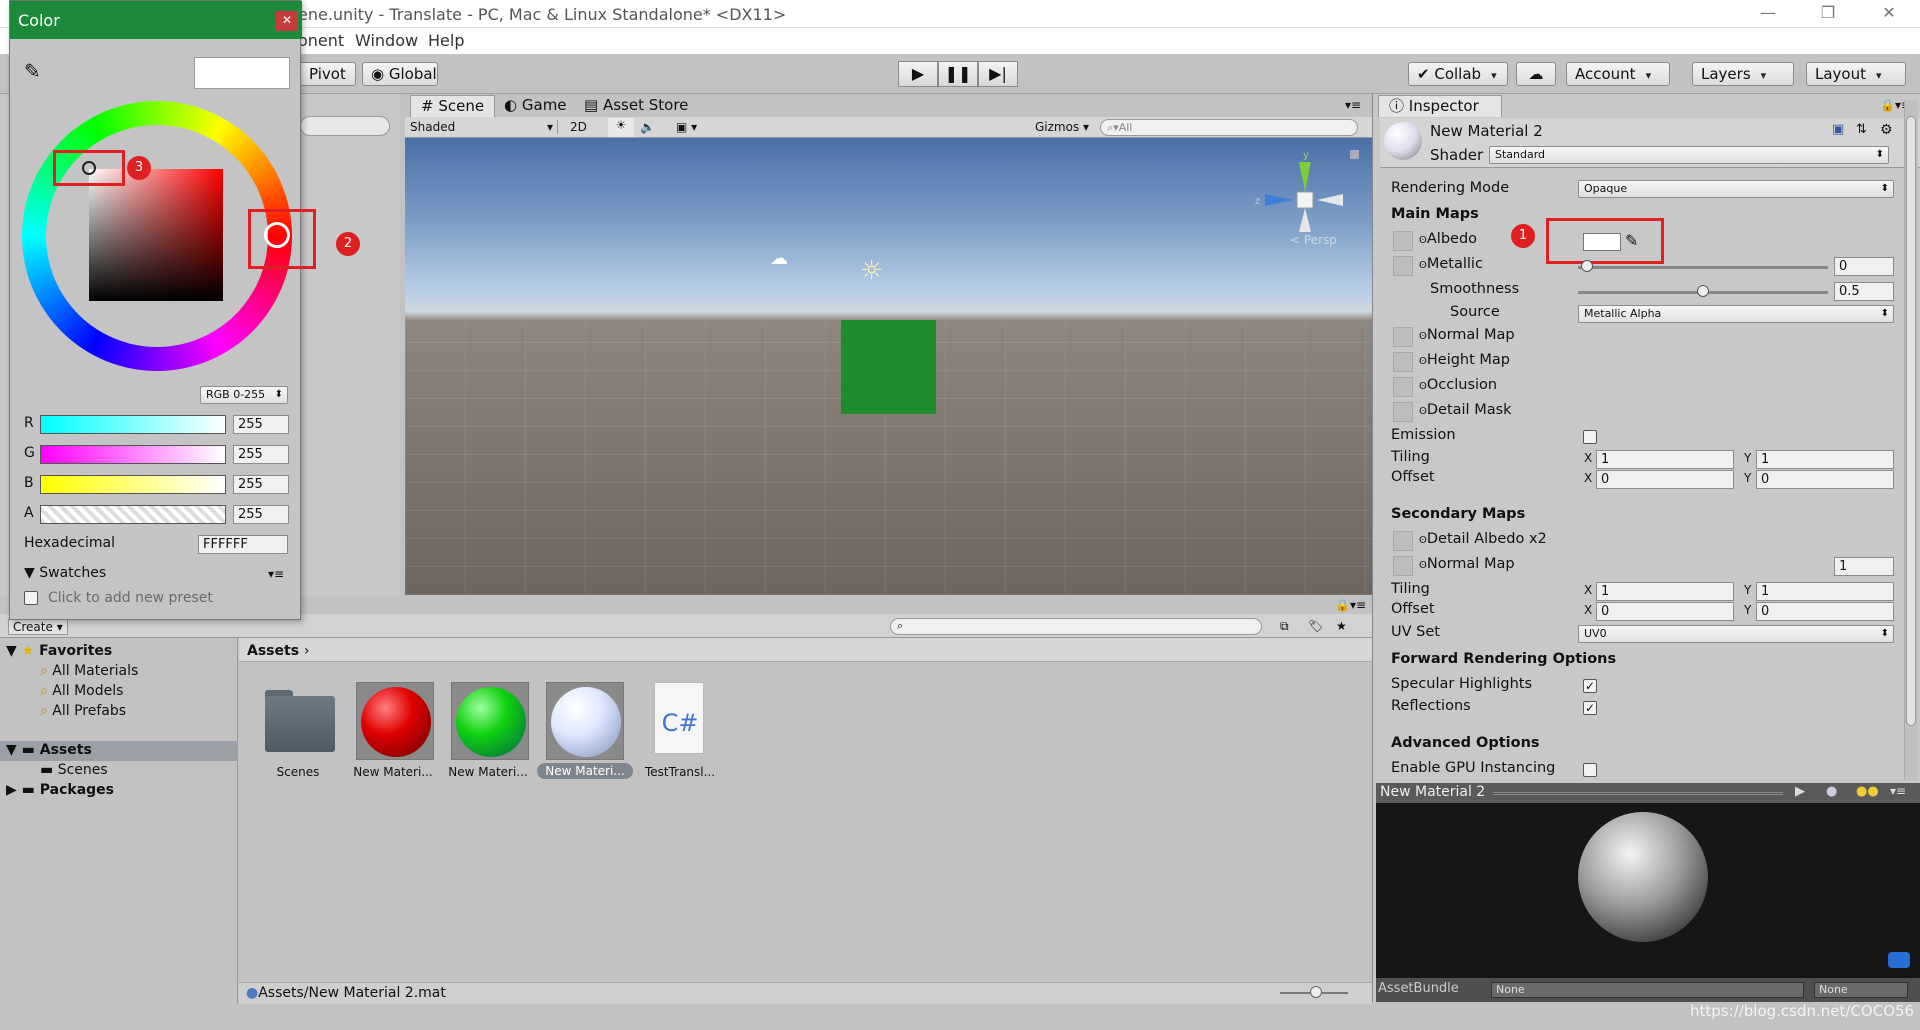  Describe the element at coordinates (133, 424) in the screenshot. I see `r-slider` at that location.